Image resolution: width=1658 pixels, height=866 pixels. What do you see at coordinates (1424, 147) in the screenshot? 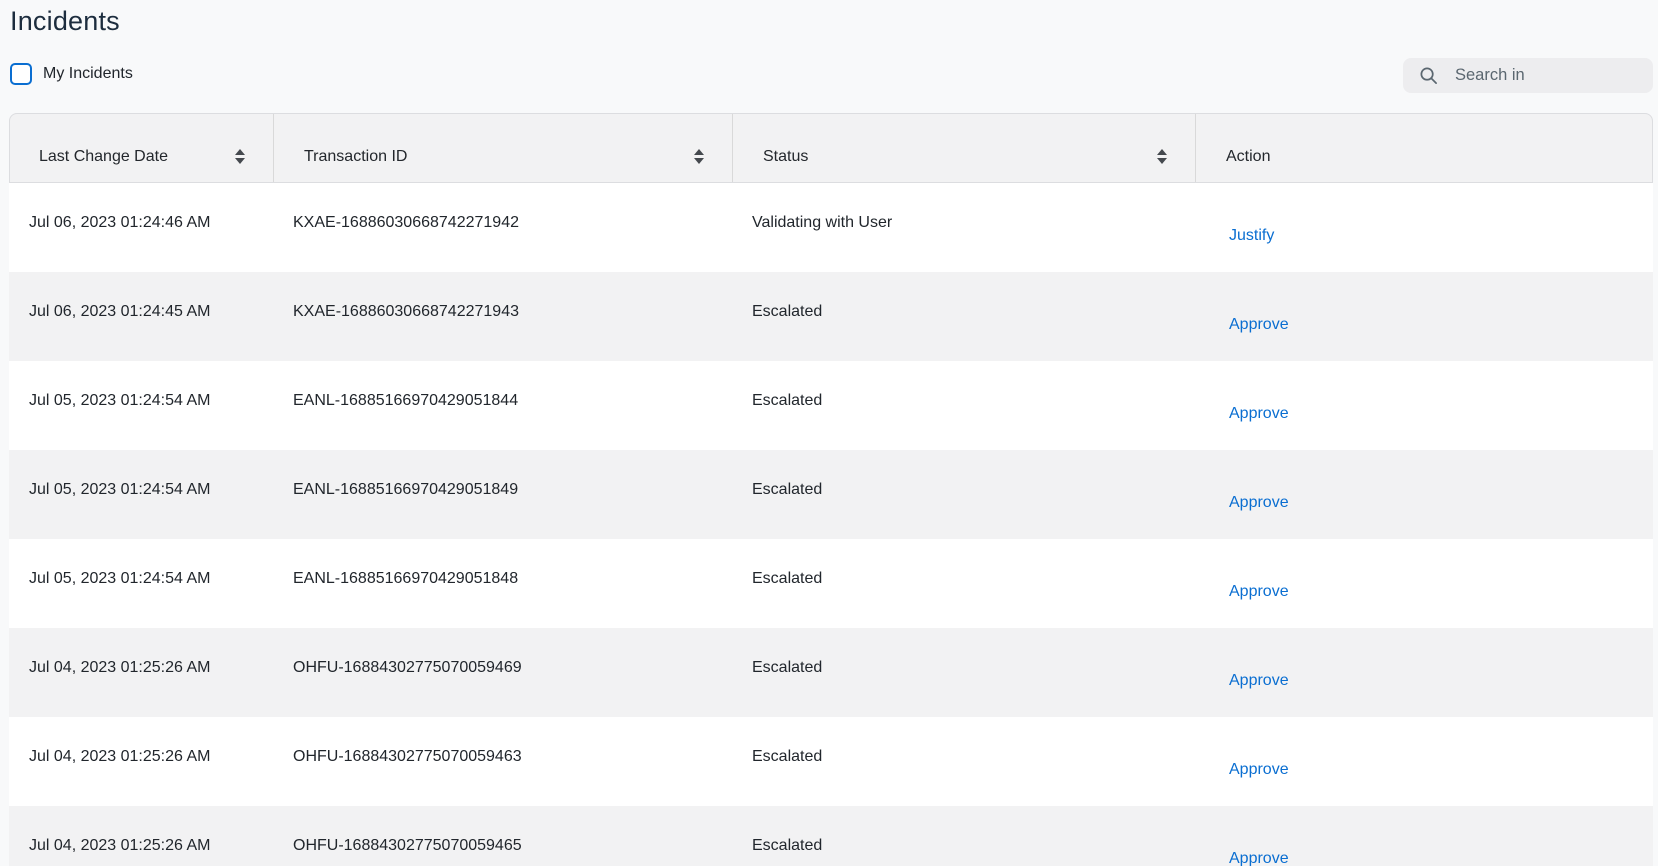
I see `column-header-action: Action` at bounding box center [1424, 147].